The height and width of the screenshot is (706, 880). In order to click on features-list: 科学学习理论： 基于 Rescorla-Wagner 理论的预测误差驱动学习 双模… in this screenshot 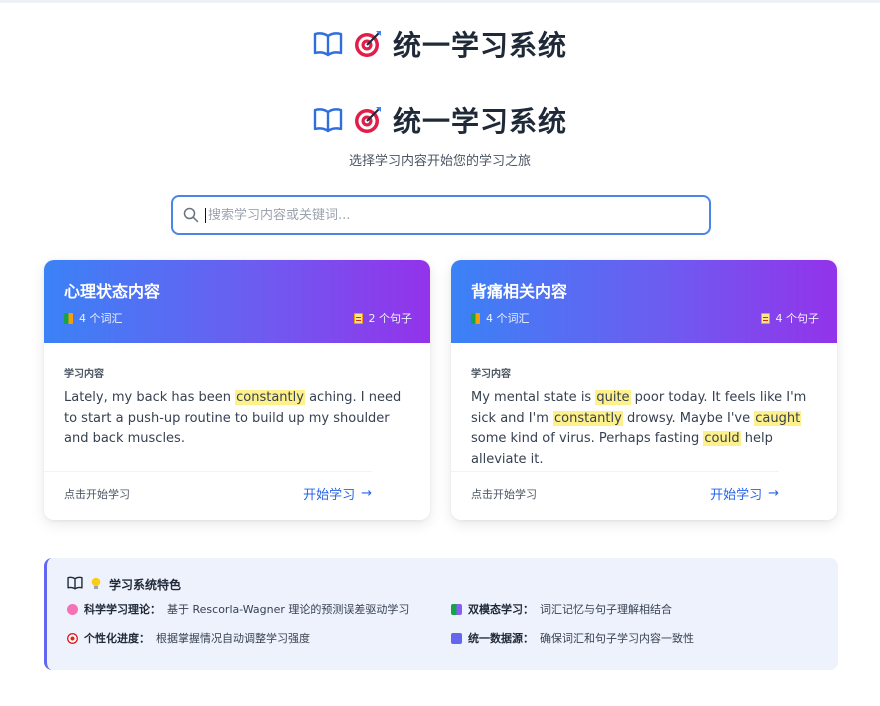, I will do `click(442, 623)`.